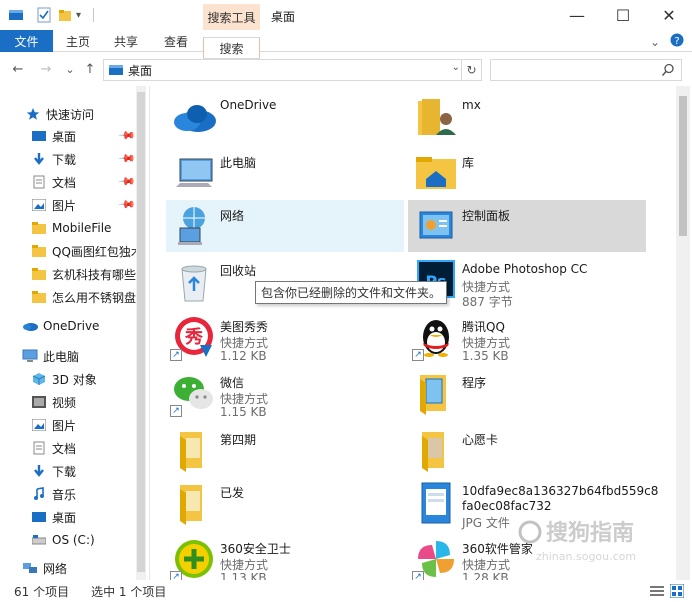 The height and width of the screenshot is (602, 692). Describe the element at coordinates (351, 292) in the screenshot. I see `recycle-bin-tooltip: 包含你已经删除的文件和文件夹。` at that location.